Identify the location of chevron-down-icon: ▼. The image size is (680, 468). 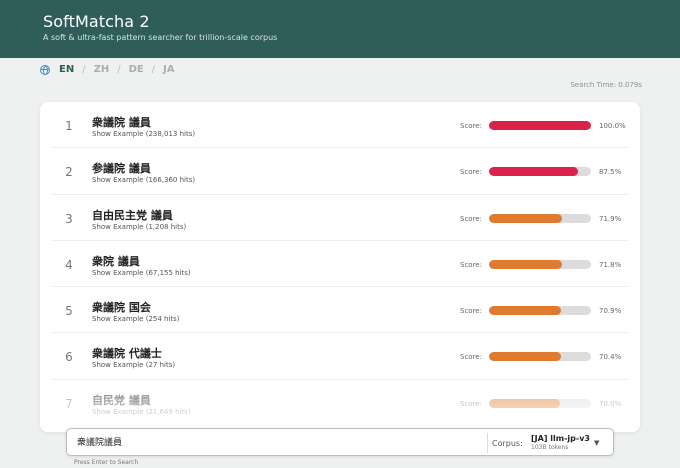
(596, 443).